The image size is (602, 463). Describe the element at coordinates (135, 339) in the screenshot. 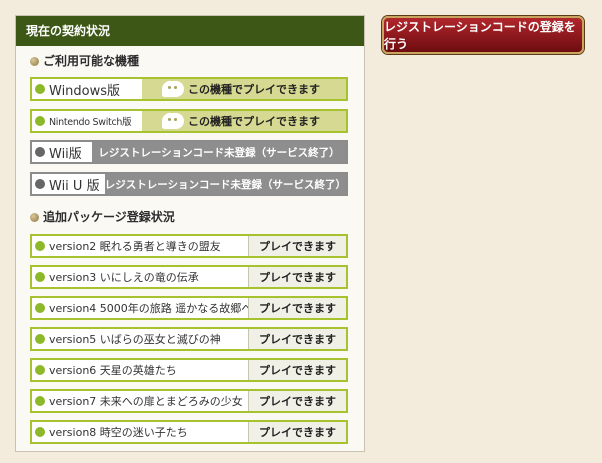

I see `package-name: version5 いばらの巫女と滅びの神` at that location.